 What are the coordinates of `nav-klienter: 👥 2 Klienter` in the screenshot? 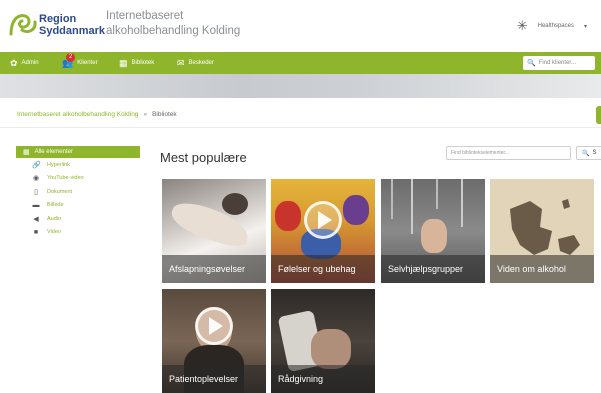 It's located at (80, 61).